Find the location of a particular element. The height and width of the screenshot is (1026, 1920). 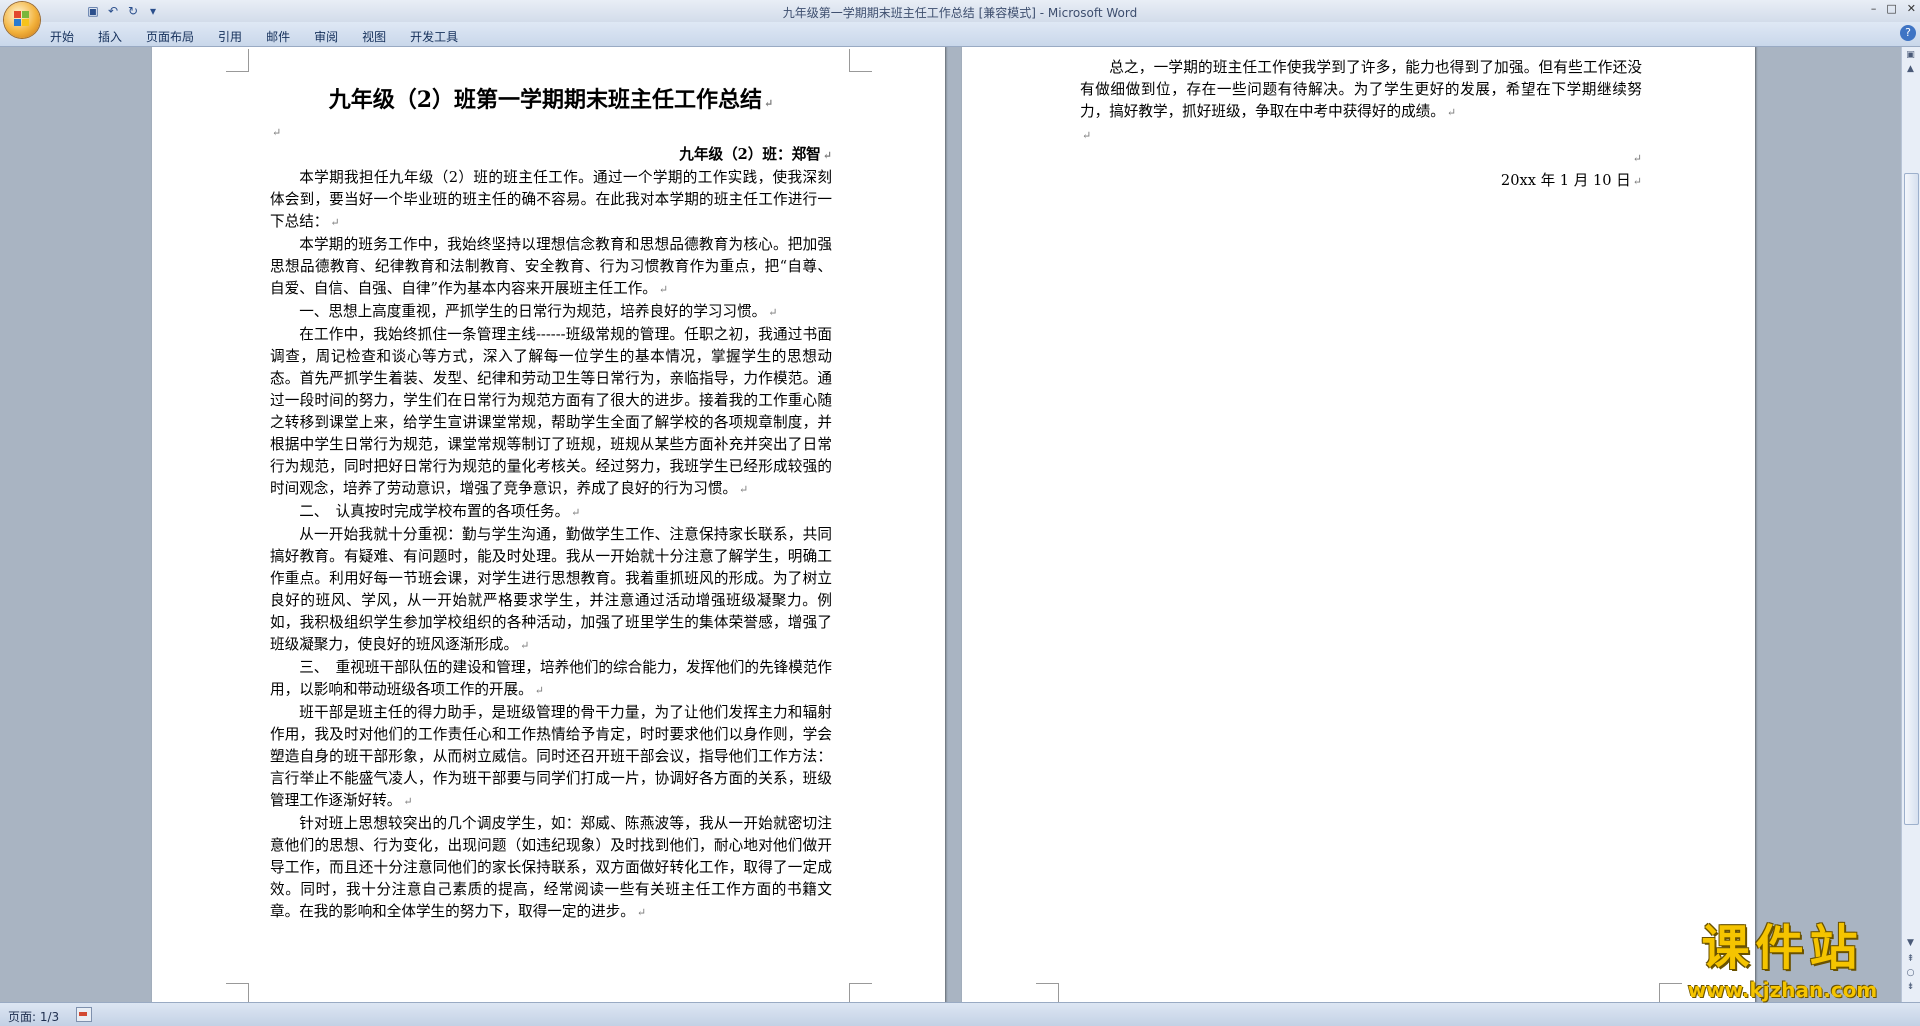

author-line: 九年级（2）班：郑智 ↵ is located at coordinates (755, 154).